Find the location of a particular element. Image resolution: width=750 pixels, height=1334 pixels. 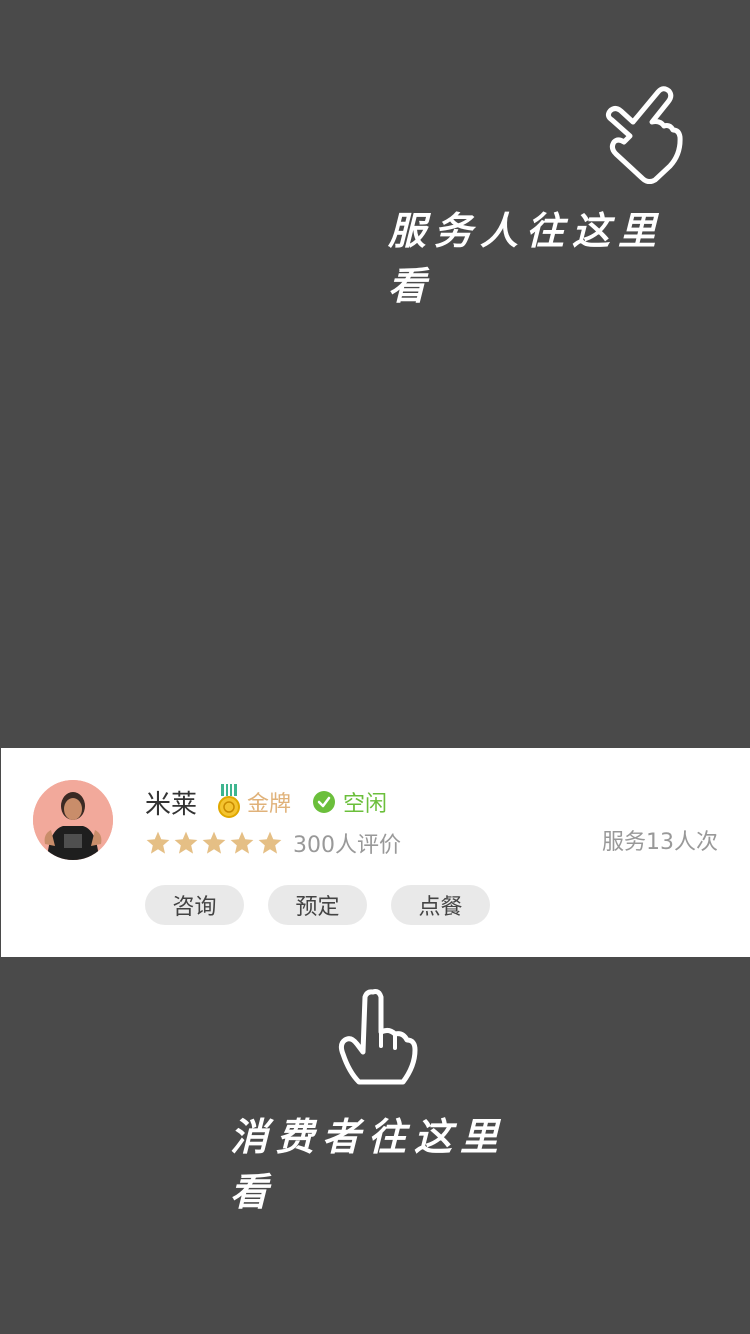

action-buttons: 咨询 预定 点餐 is located at coordinates (329, 905).